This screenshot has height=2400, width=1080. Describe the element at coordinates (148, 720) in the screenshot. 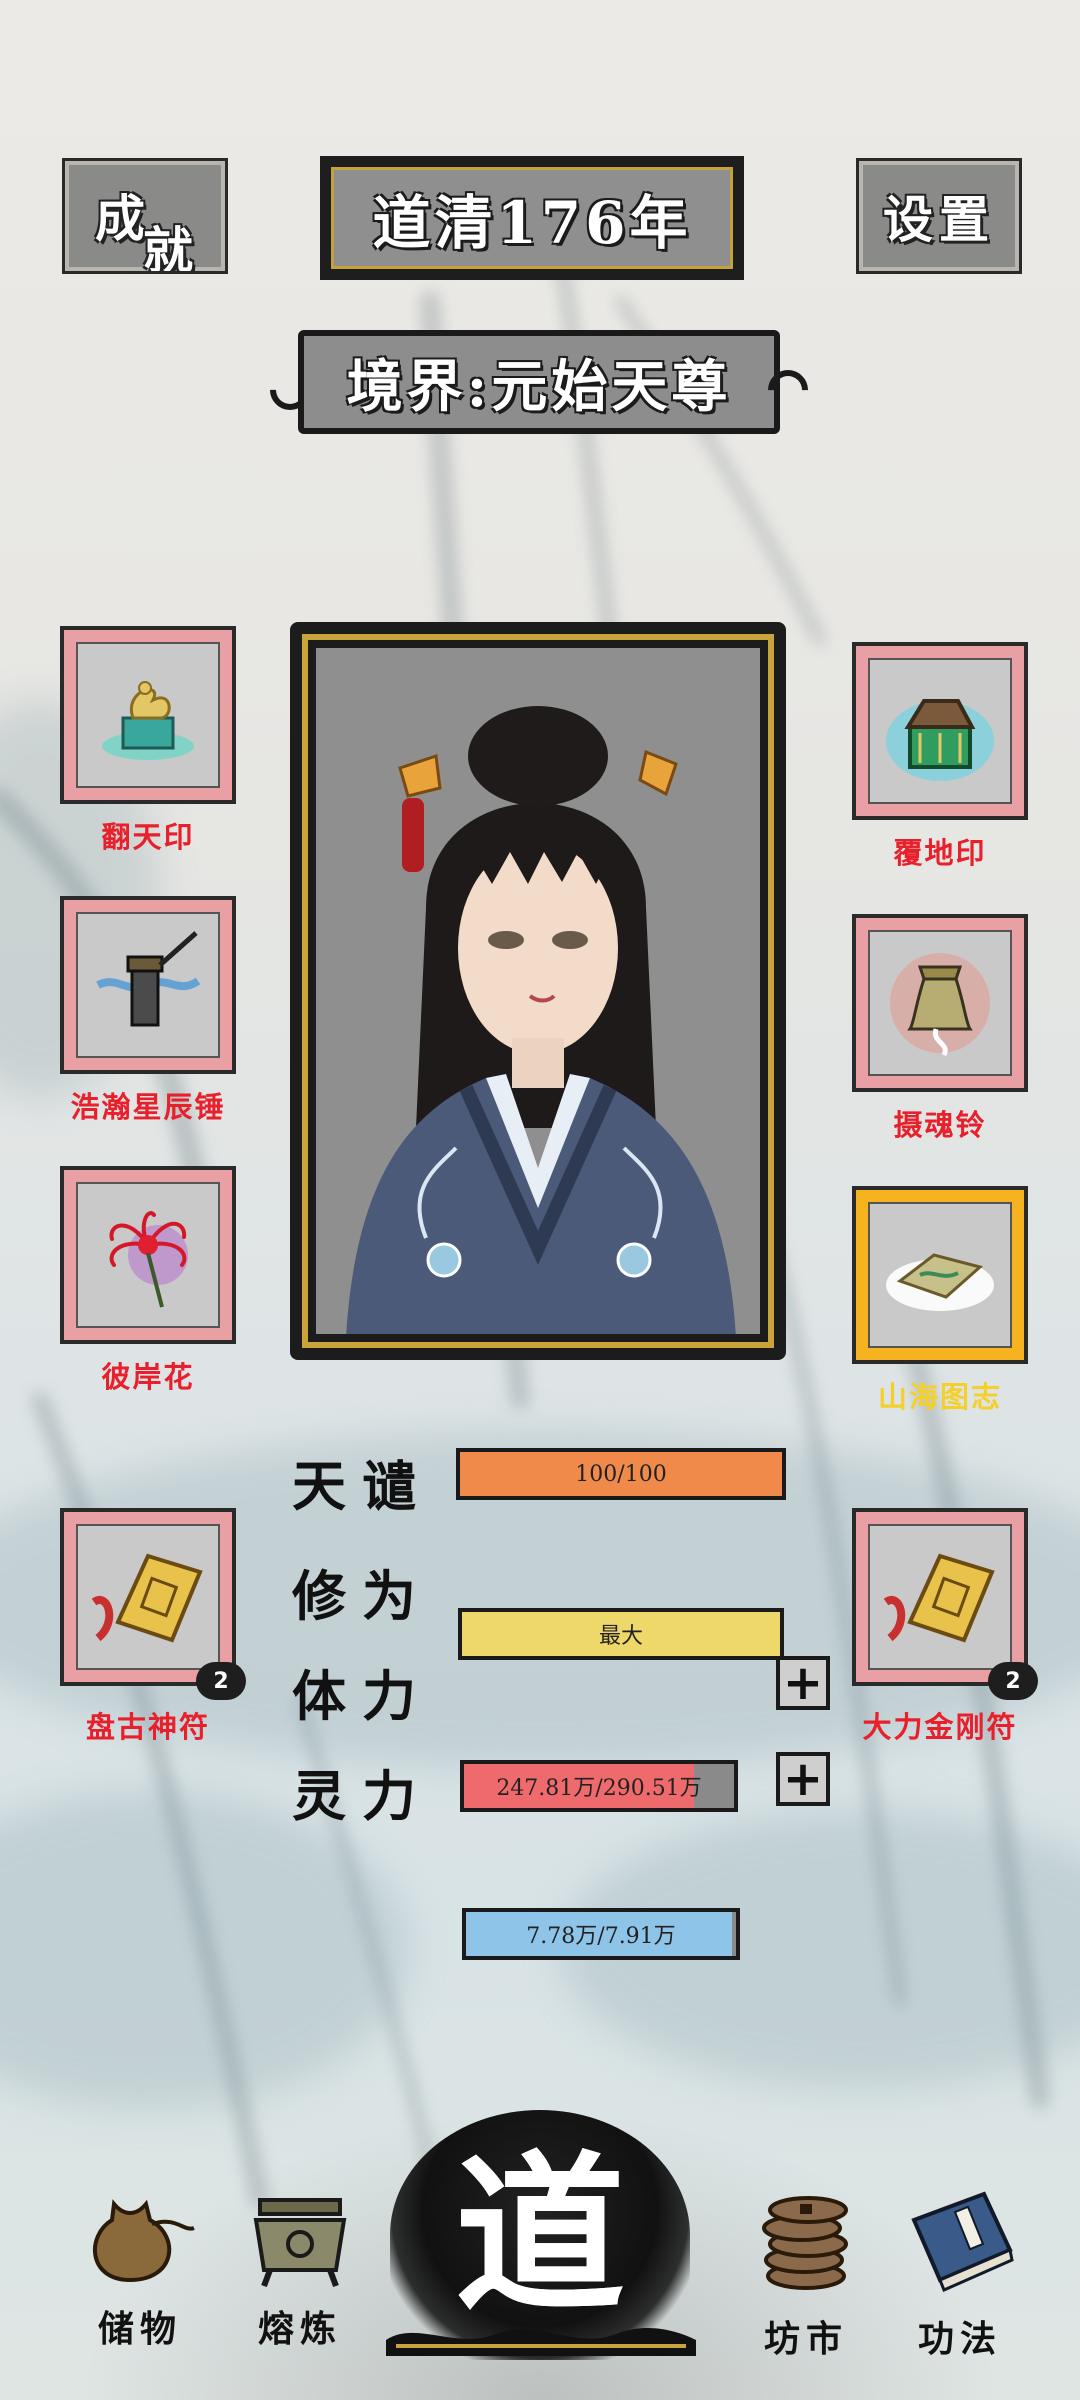

I see `dragon-seal-icon` at that location.